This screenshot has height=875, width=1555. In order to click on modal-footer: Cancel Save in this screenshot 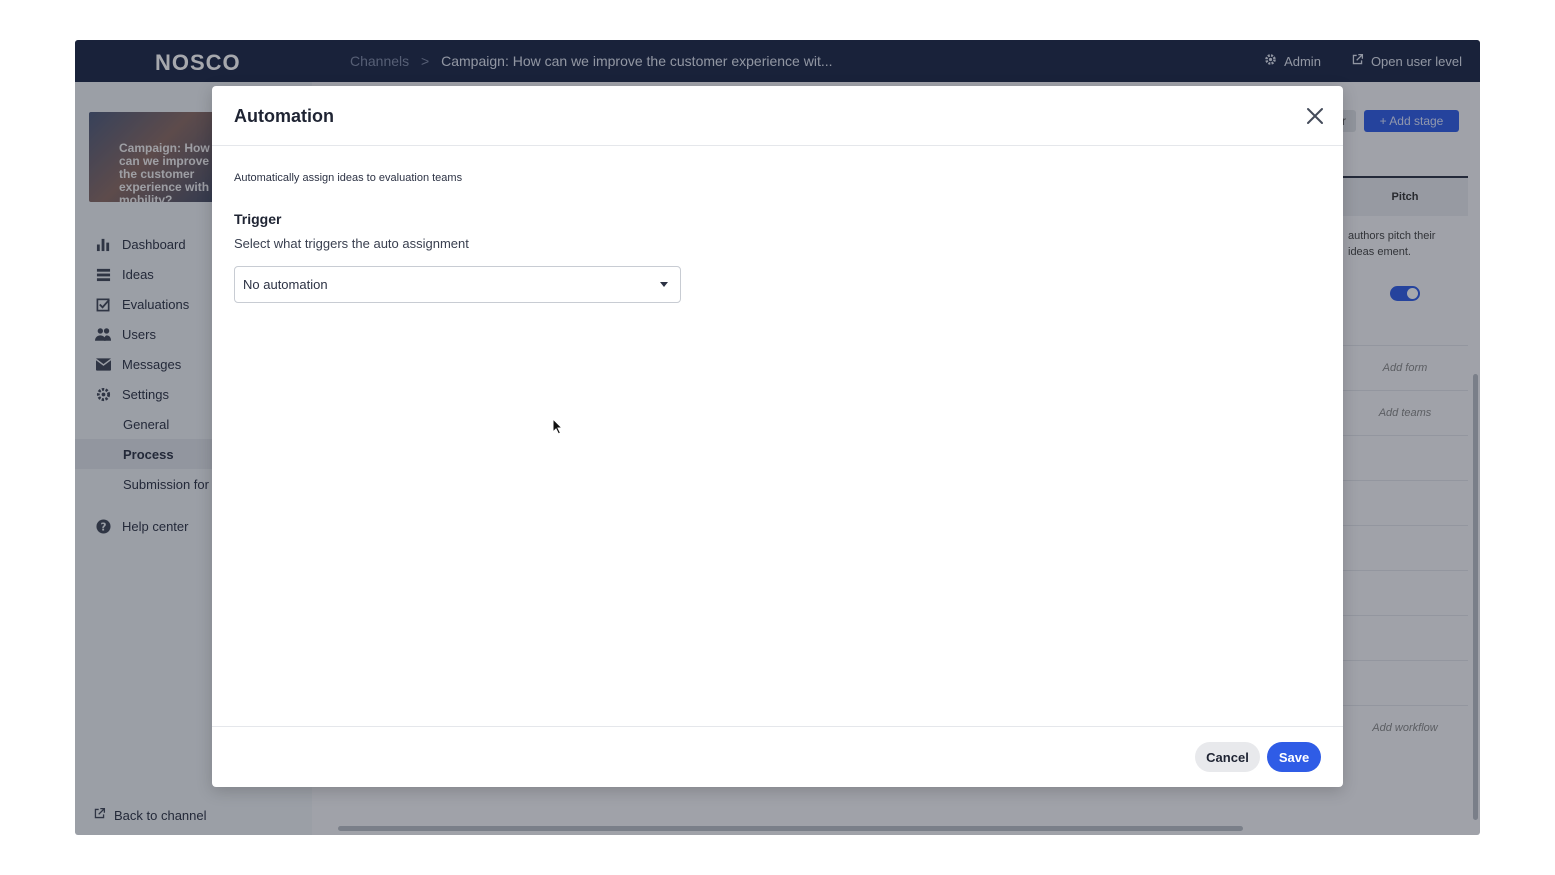, I will do `click(777, 756)`.